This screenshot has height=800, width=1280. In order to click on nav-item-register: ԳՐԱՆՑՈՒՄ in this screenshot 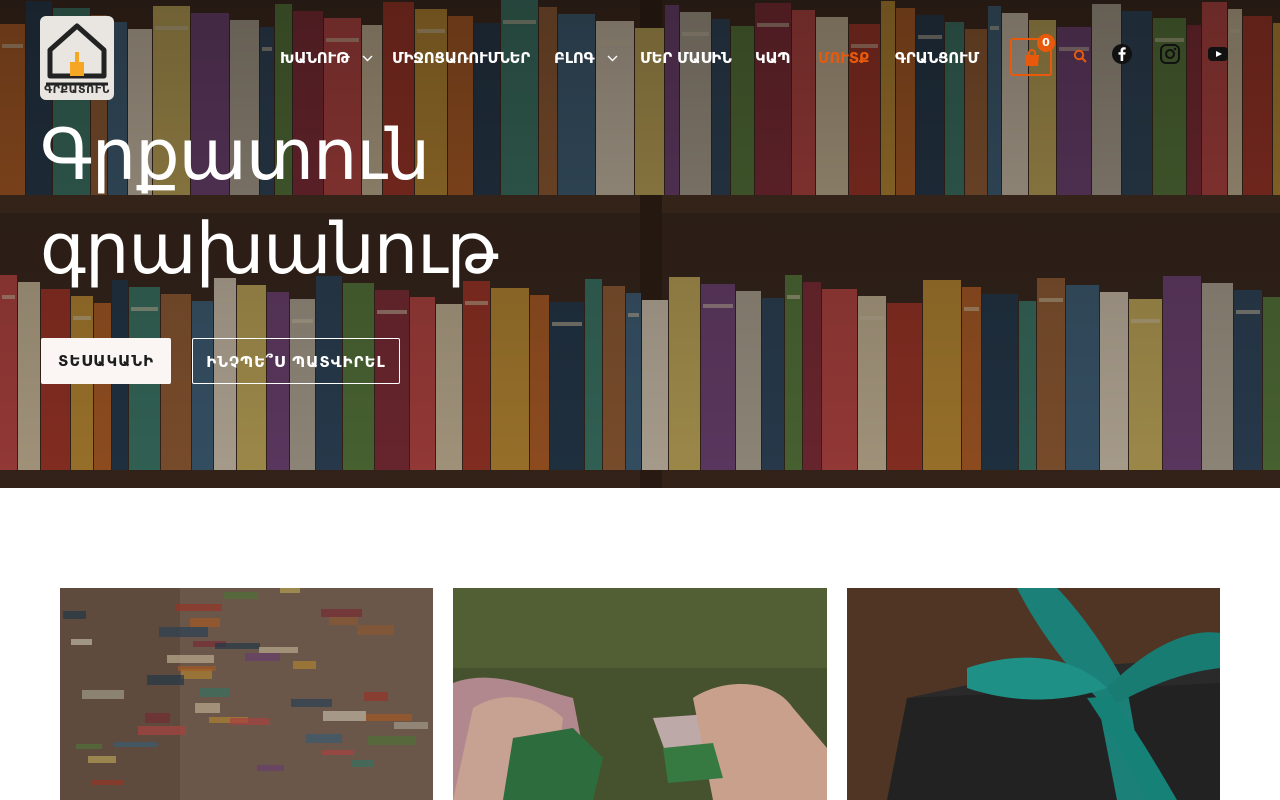, I will do `click(937, 58)`.